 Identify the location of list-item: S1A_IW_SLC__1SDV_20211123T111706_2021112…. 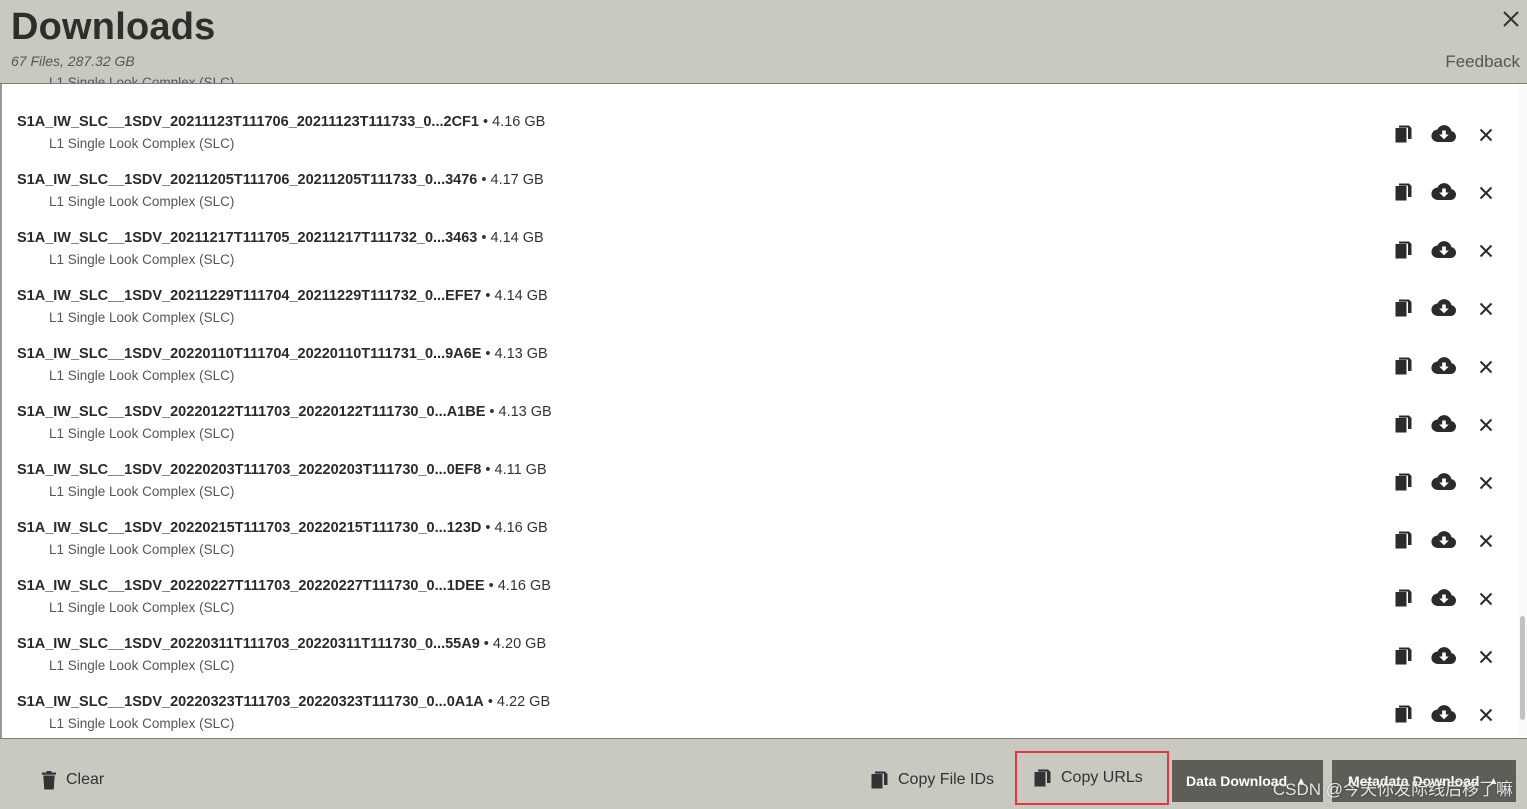
(759, 119).